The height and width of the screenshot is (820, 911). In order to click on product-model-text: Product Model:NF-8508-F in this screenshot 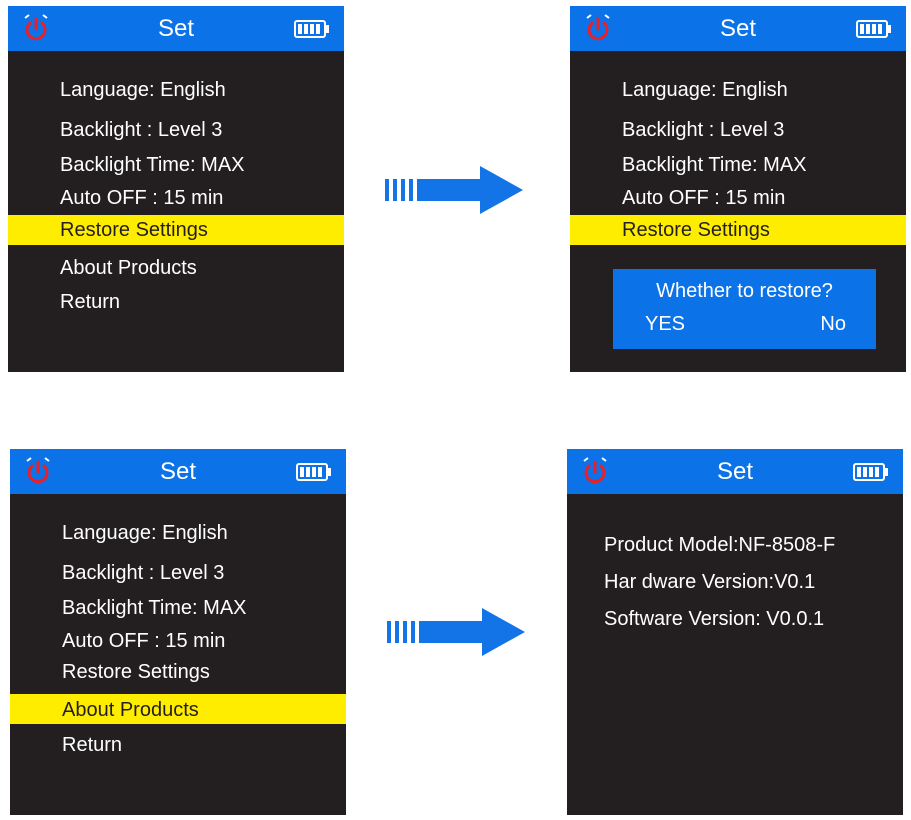, I will do `click(720, 545)`.